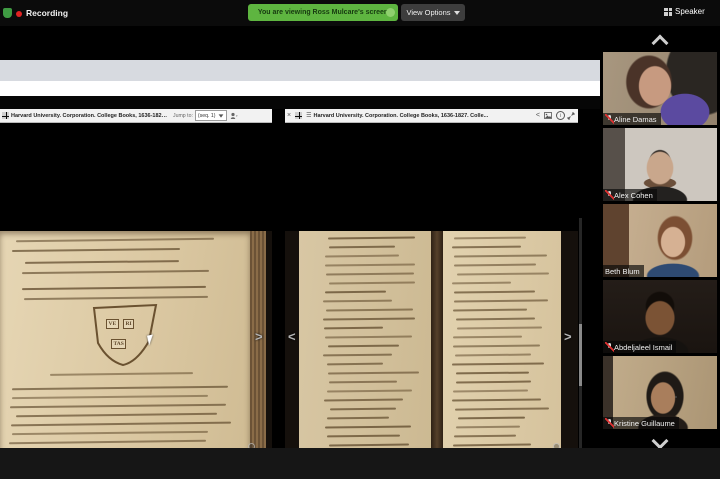 The width and height of the screenshot is (720, 479). I want to click on screen-share-banner: You are viewing Ross Mulcare's screen, so click(323, 12).